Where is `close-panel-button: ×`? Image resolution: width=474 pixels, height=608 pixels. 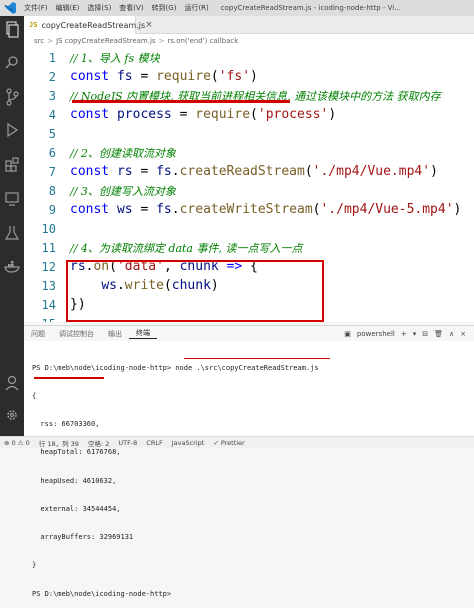 close-panel-button: × is located at coordinates (463, 334).